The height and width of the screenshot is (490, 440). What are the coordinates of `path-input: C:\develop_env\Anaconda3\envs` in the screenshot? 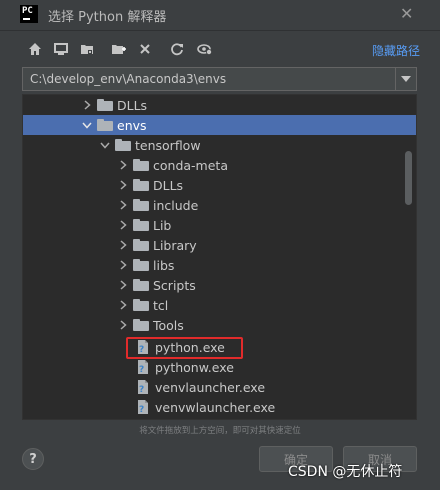 It's located at (219, 79).